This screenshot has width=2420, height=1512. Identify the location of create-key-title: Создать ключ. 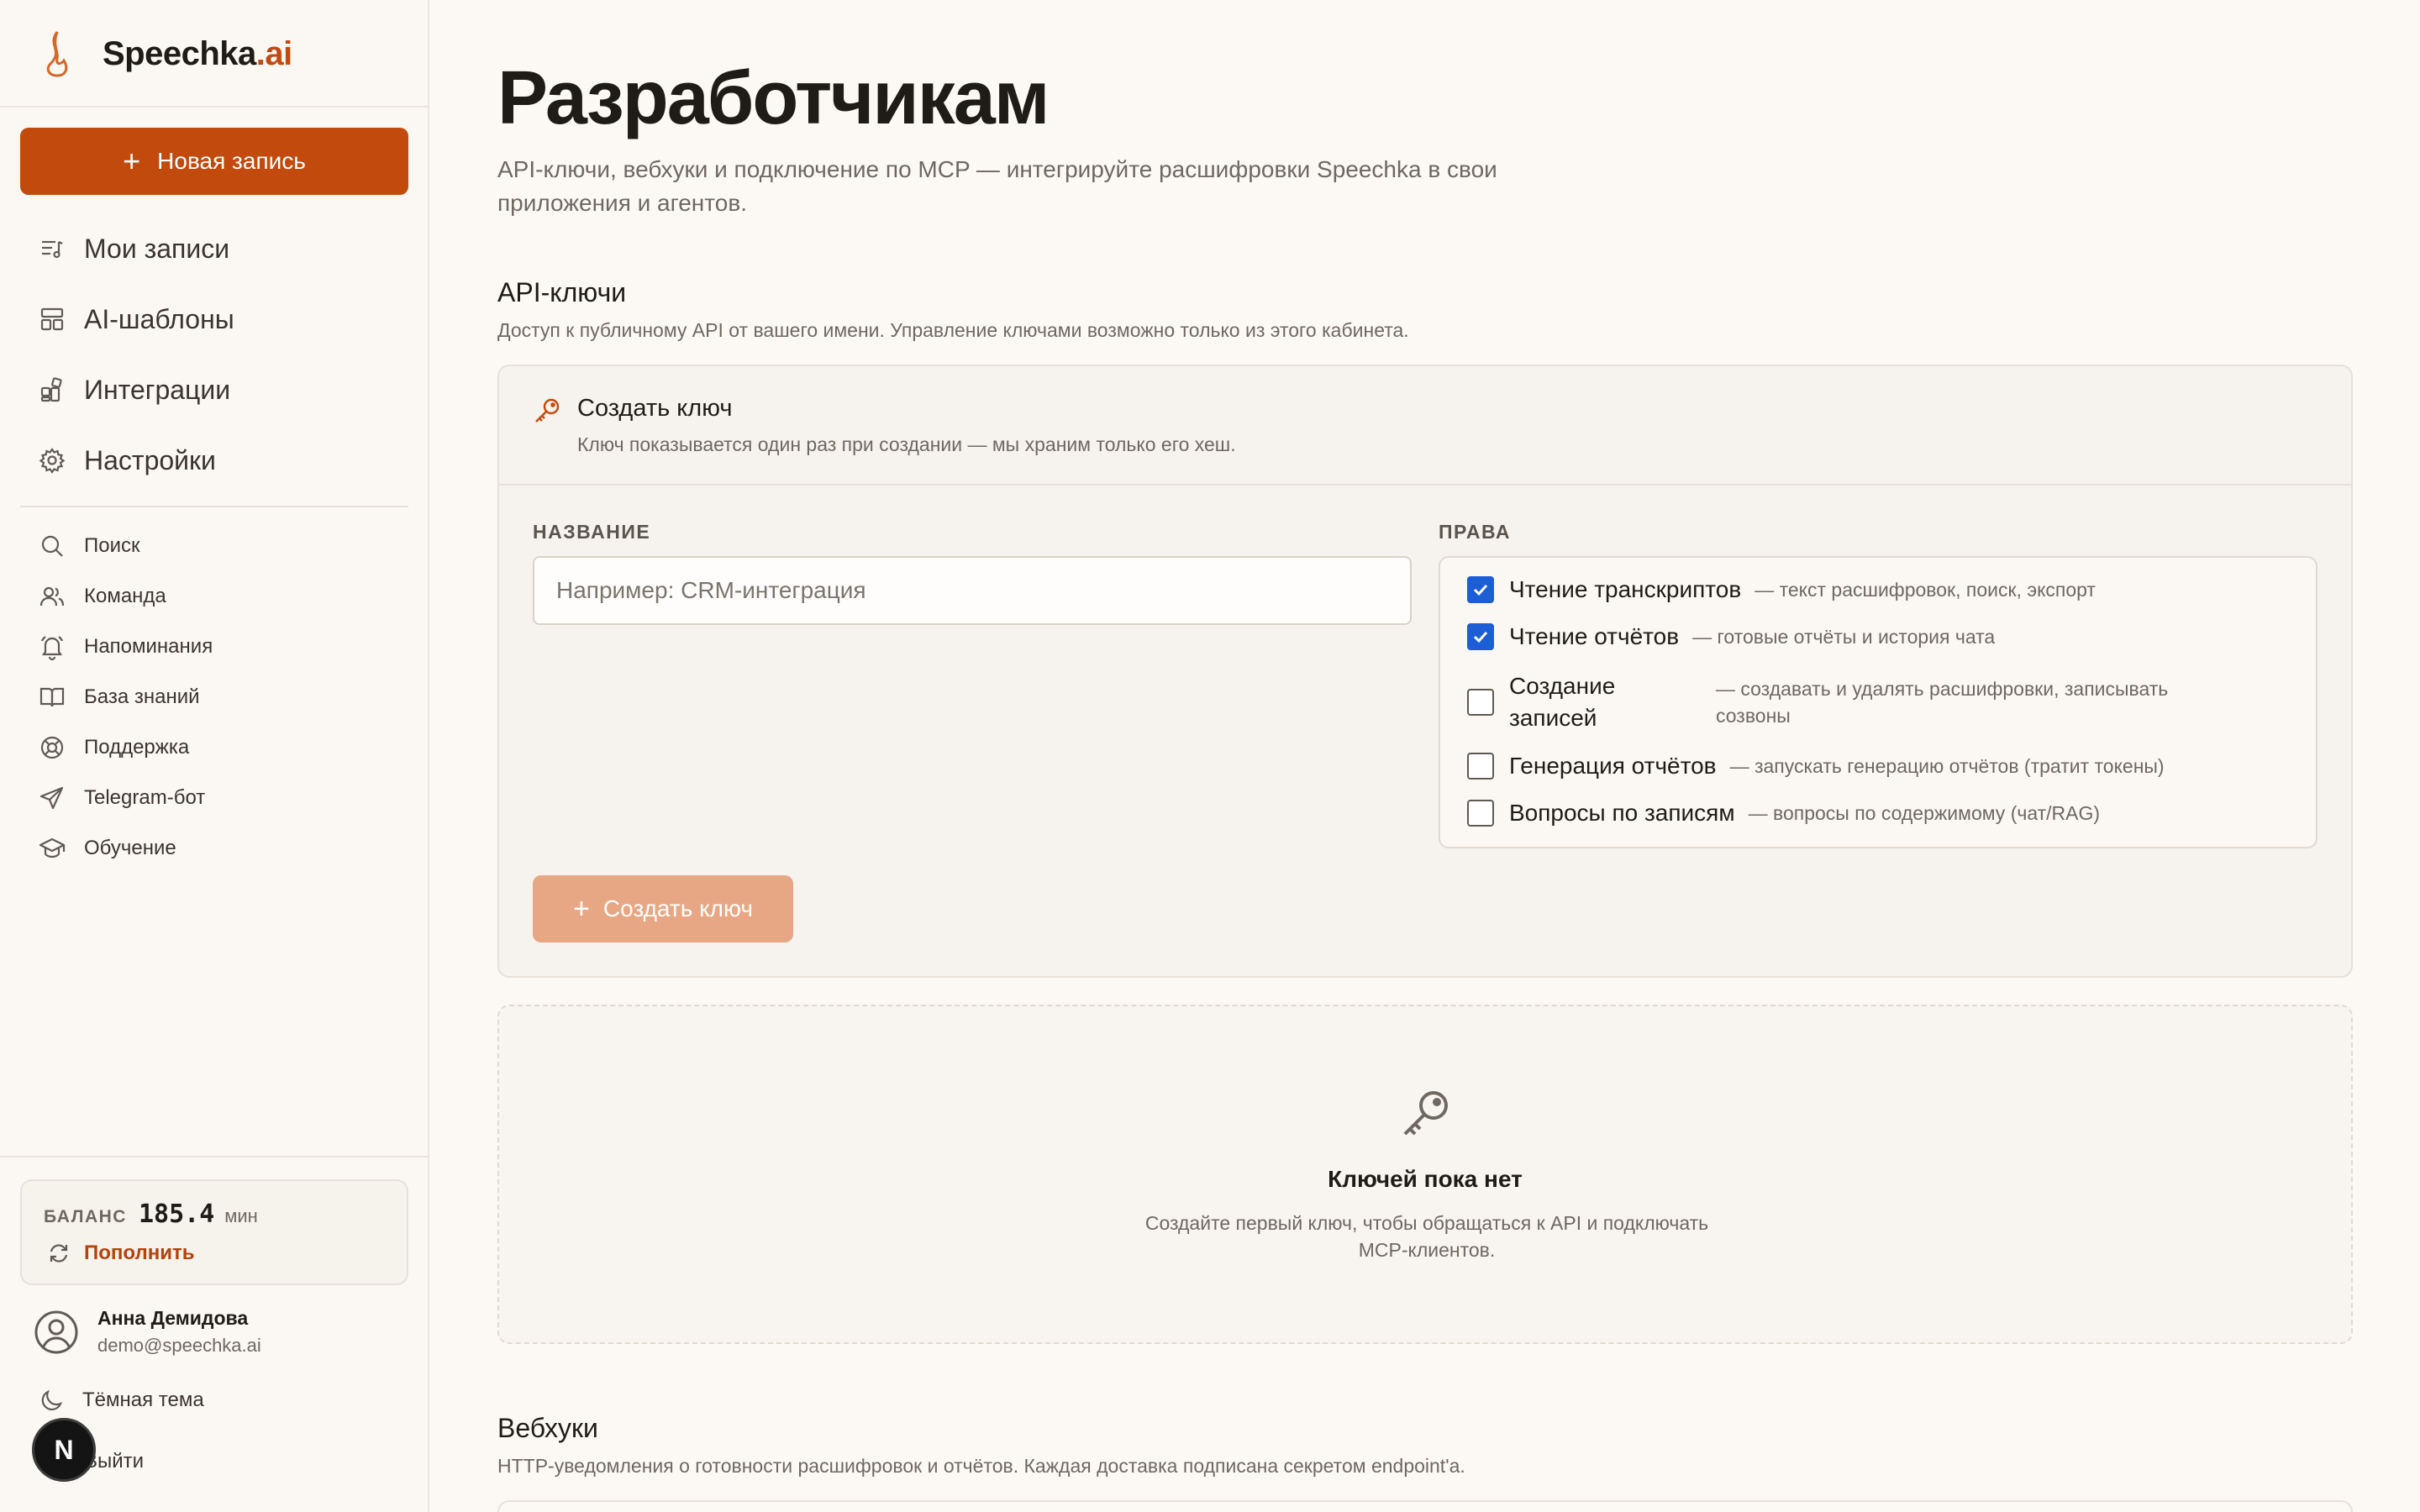
(655, 408).